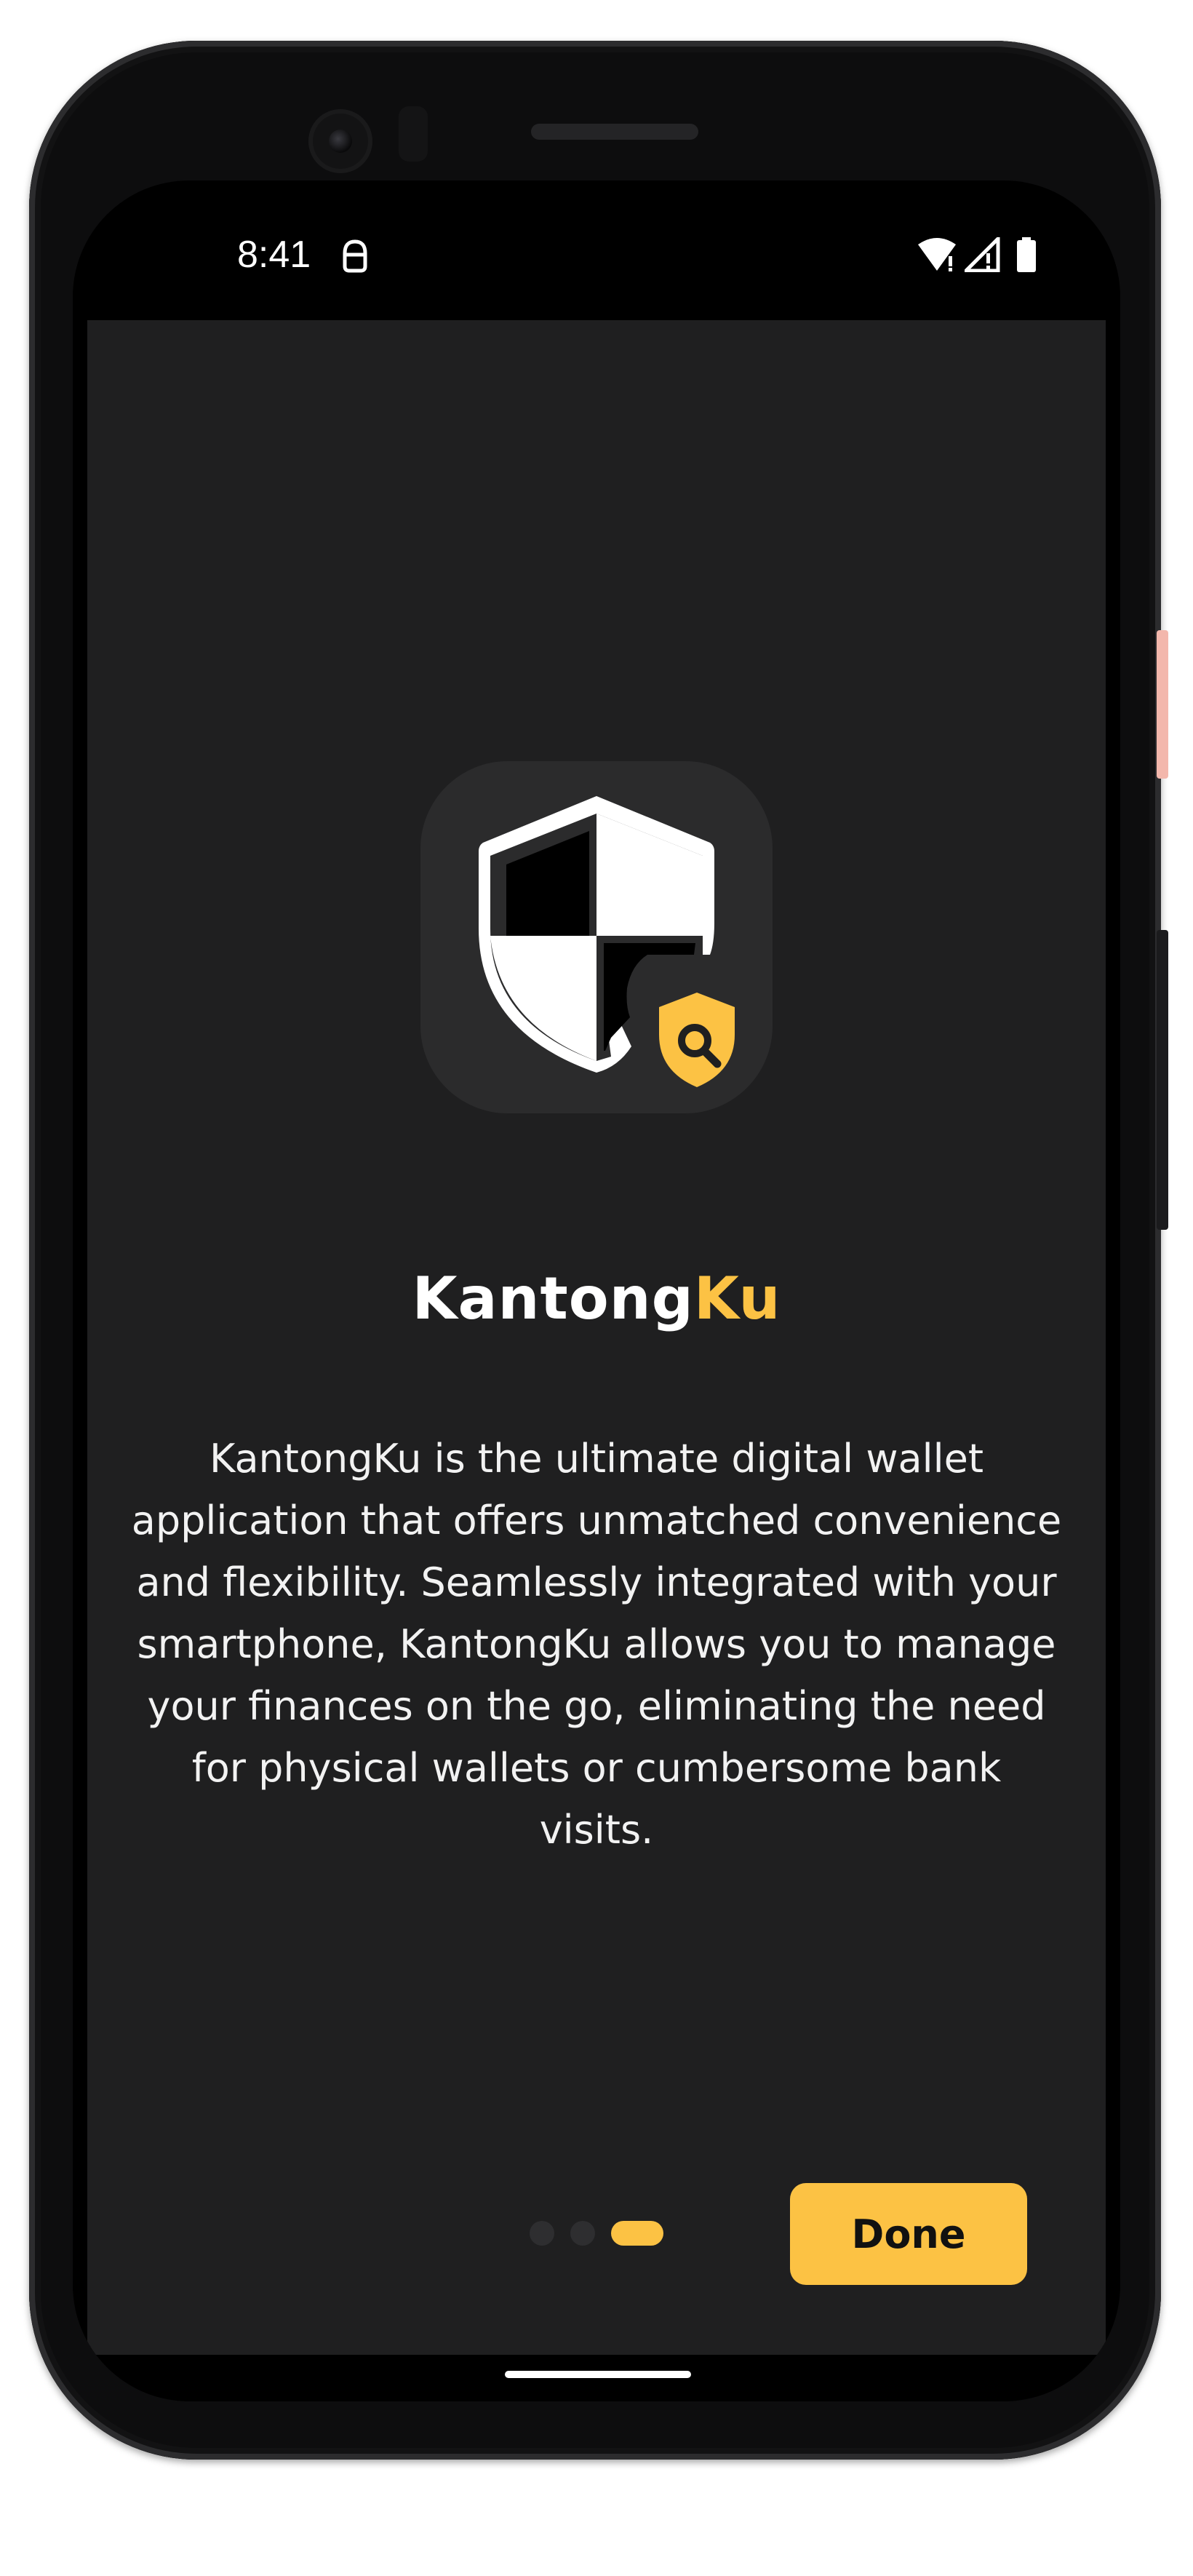 This screenshot has height=2576, width=1193. Describe the element at coordinates (1026, 254) in the screenshot. I see `battery-icon` at that location.